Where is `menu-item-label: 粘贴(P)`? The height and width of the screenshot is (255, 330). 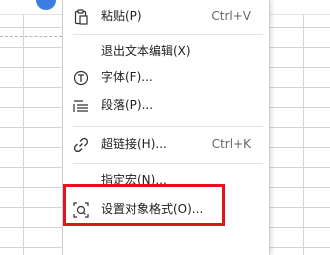
menu-item-label: 粘贴(P) is located at coordinates (121, 16).